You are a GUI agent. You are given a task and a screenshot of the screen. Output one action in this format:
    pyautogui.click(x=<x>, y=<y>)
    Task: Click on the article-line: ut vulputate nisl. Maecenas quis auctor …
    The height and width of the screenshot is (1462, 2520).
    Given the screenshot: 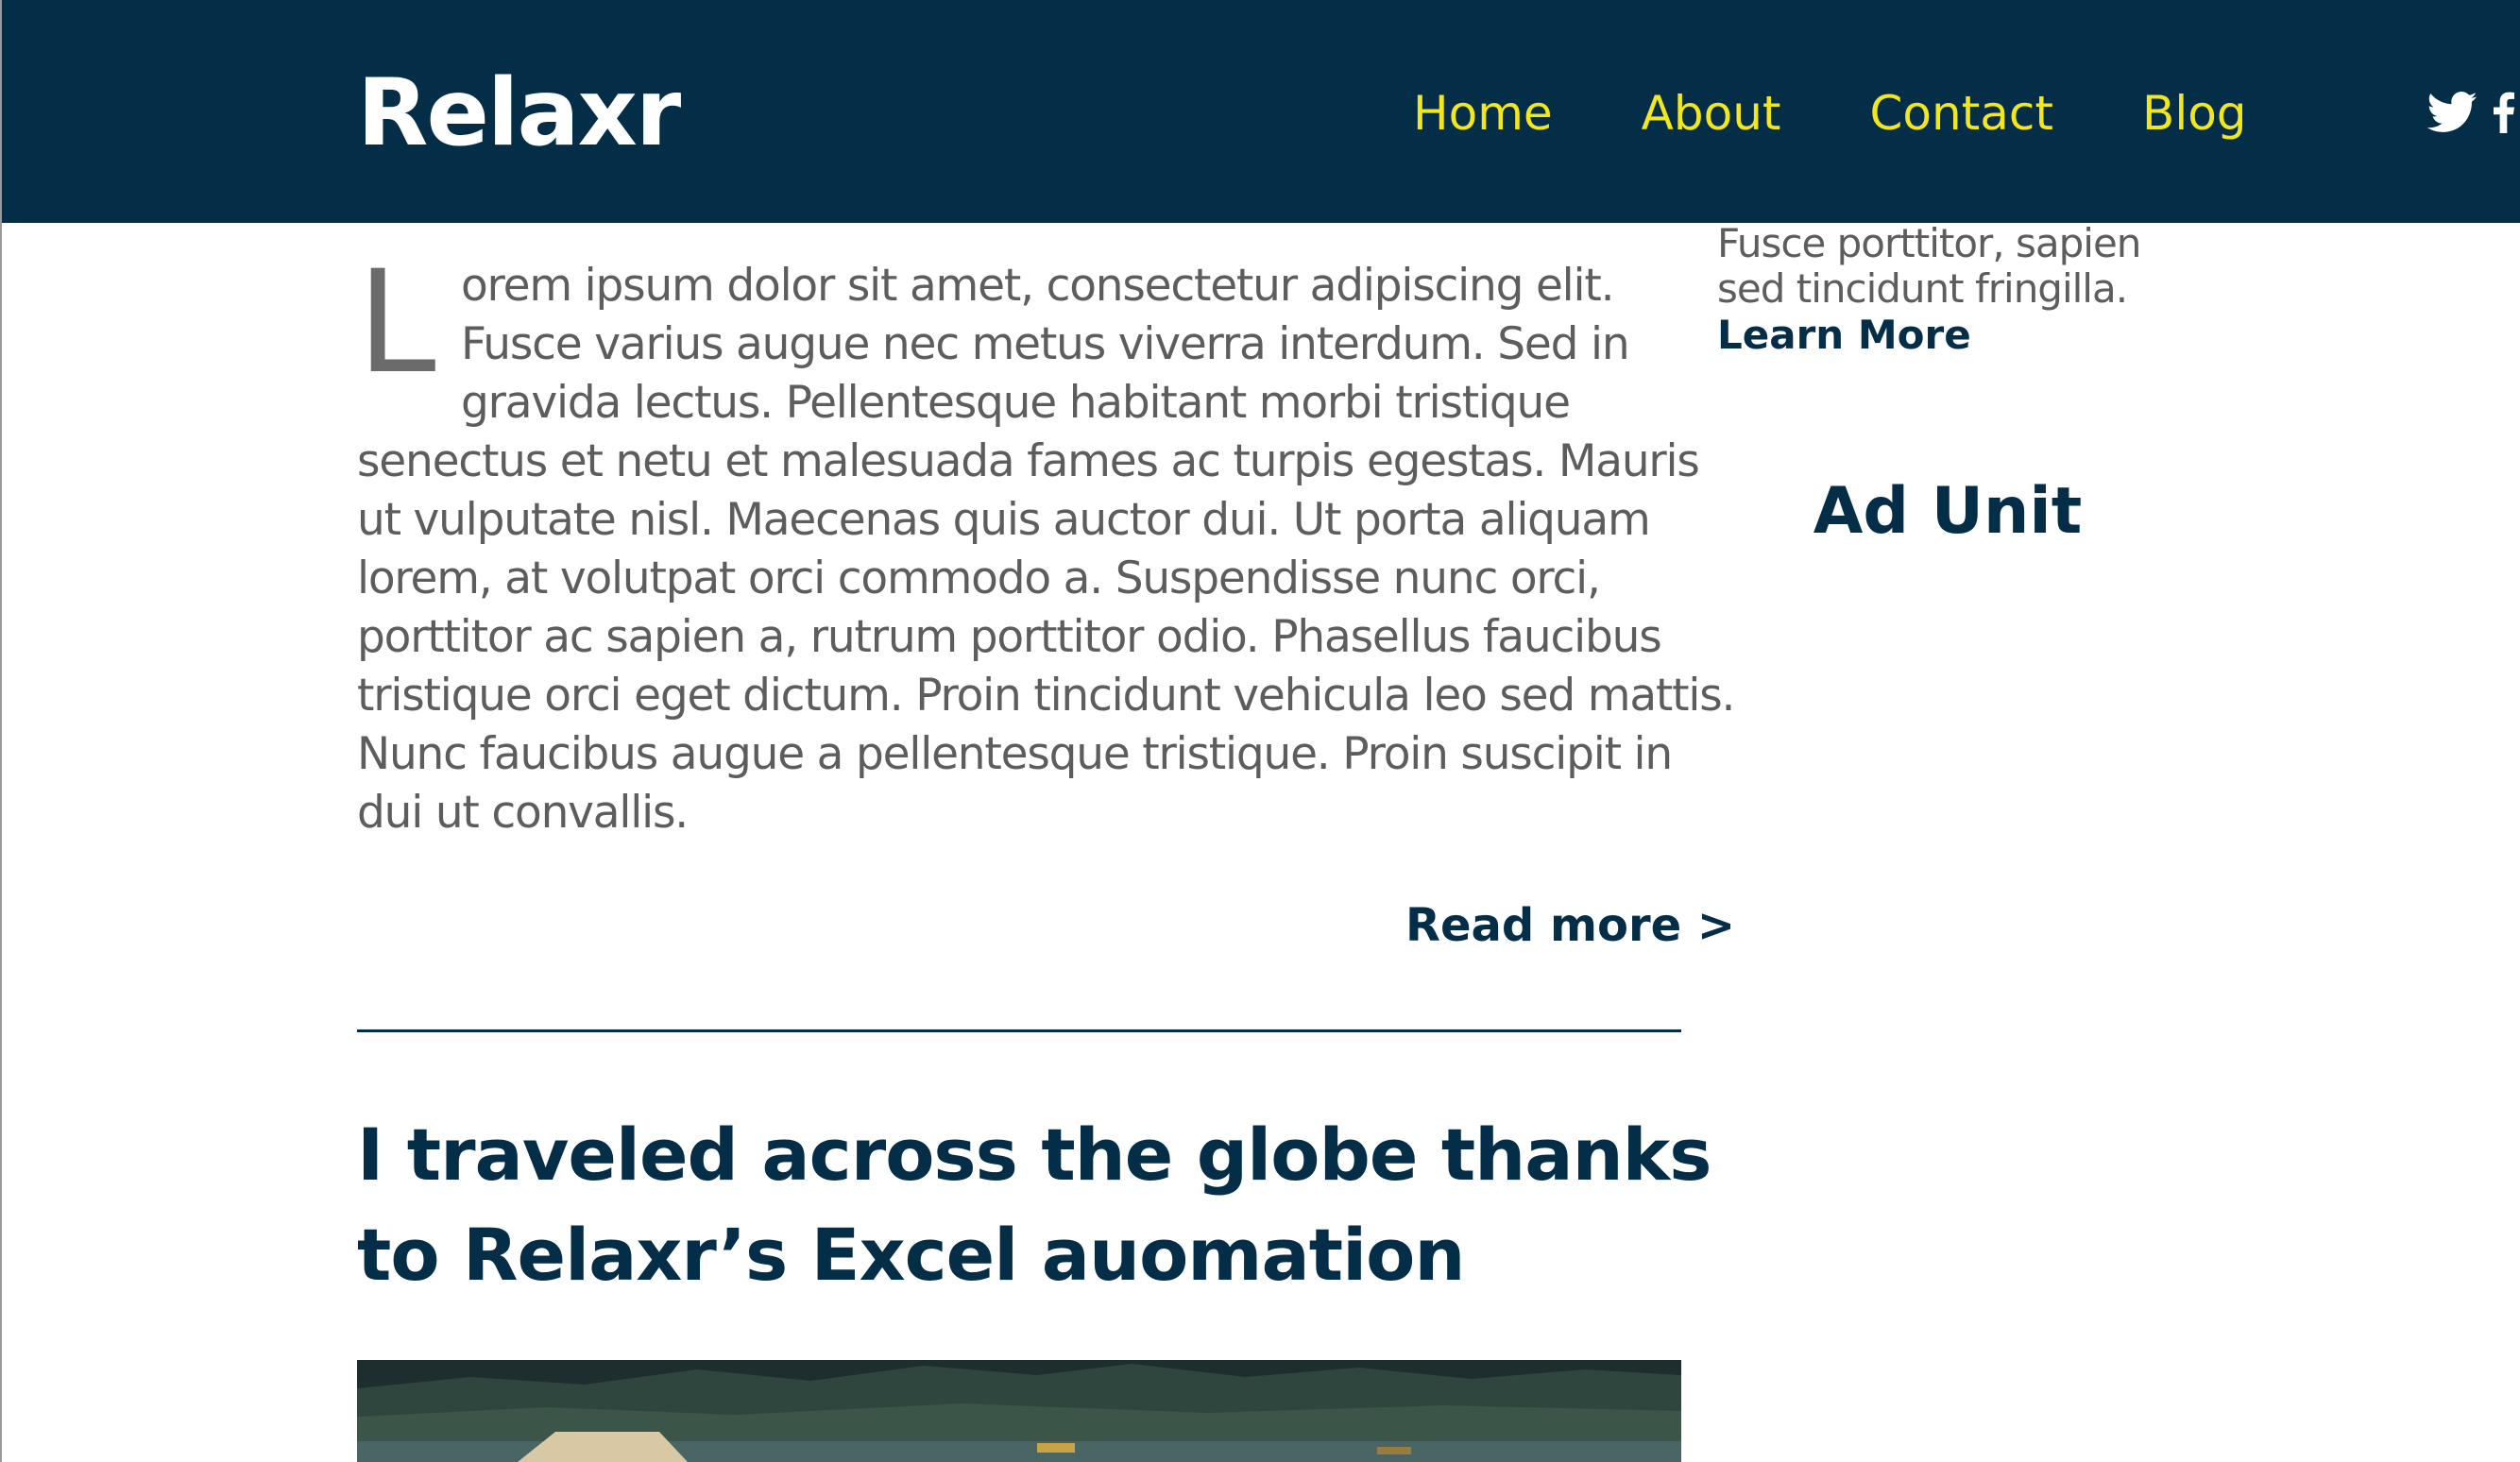 What is the action you would take?
    pyautogui.click(x=1004, y=520)
    